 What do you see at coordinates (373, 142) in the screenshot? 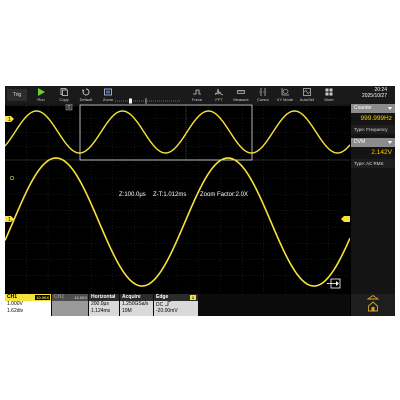
I see `dvm-header: DVM` at bounding box center [373, 142].